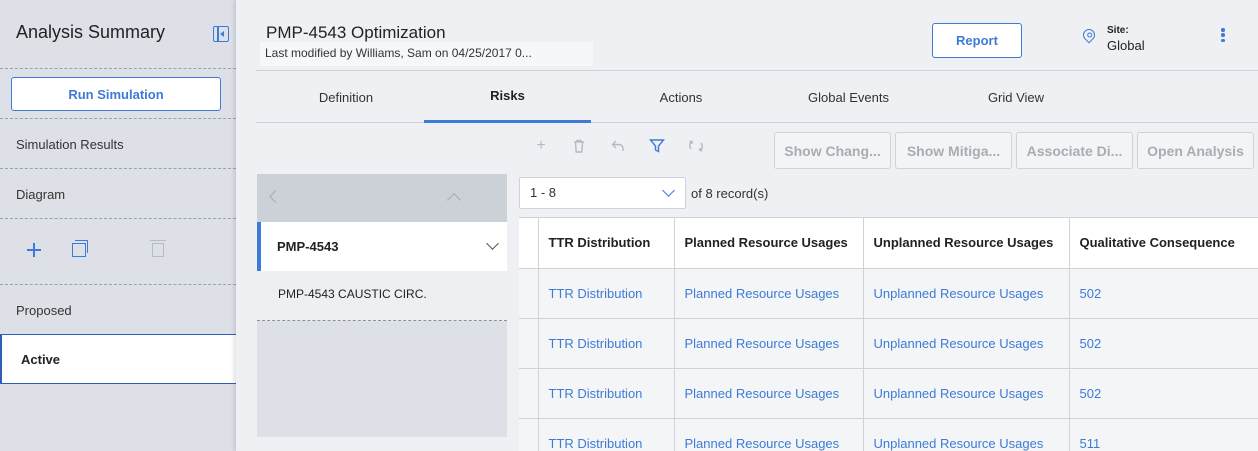  I want to click on list-item-label: PMP-4543 CAUSTIC CIRC., so click(352, 294).